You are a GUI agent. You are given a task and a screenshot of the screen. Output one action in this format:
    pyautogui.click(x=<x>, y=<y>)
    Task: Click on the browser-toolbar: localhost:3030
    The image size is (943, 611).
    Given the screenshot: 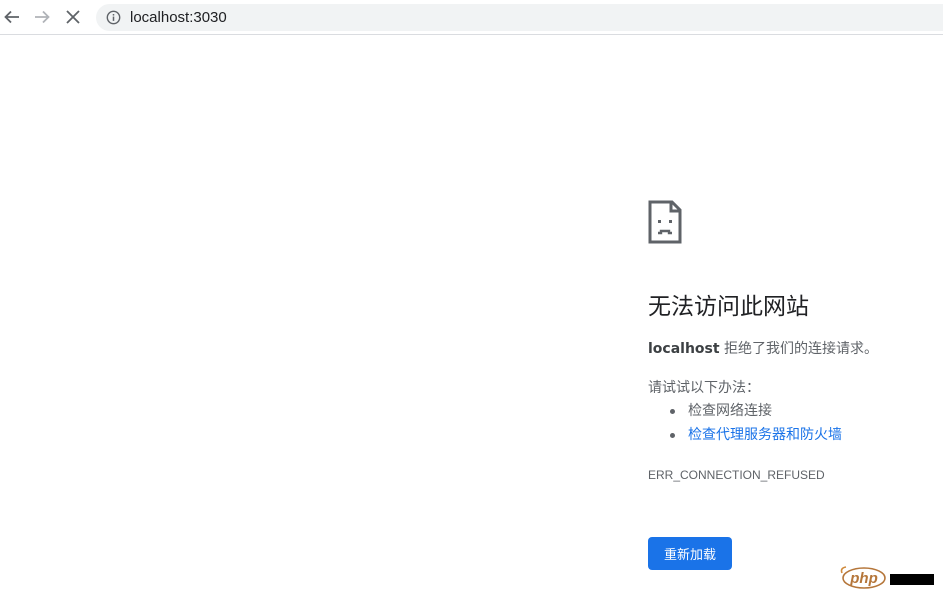 What is the action you would take?
    pyautogui.click(x=471, y=17)
    